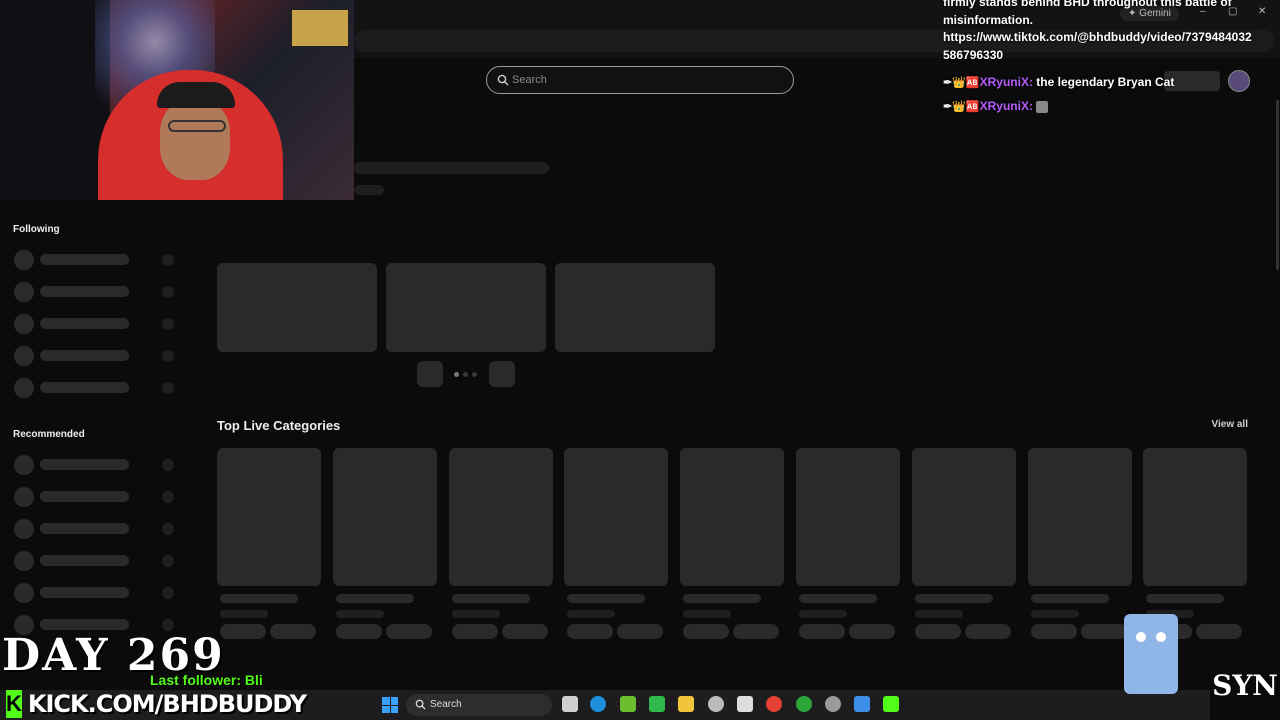 This screenshot has width=1280, height=720. What do you see at coordinates (451, 168) in the screenshot?
I see `skeleton-title` at bounding box center [451, 168].